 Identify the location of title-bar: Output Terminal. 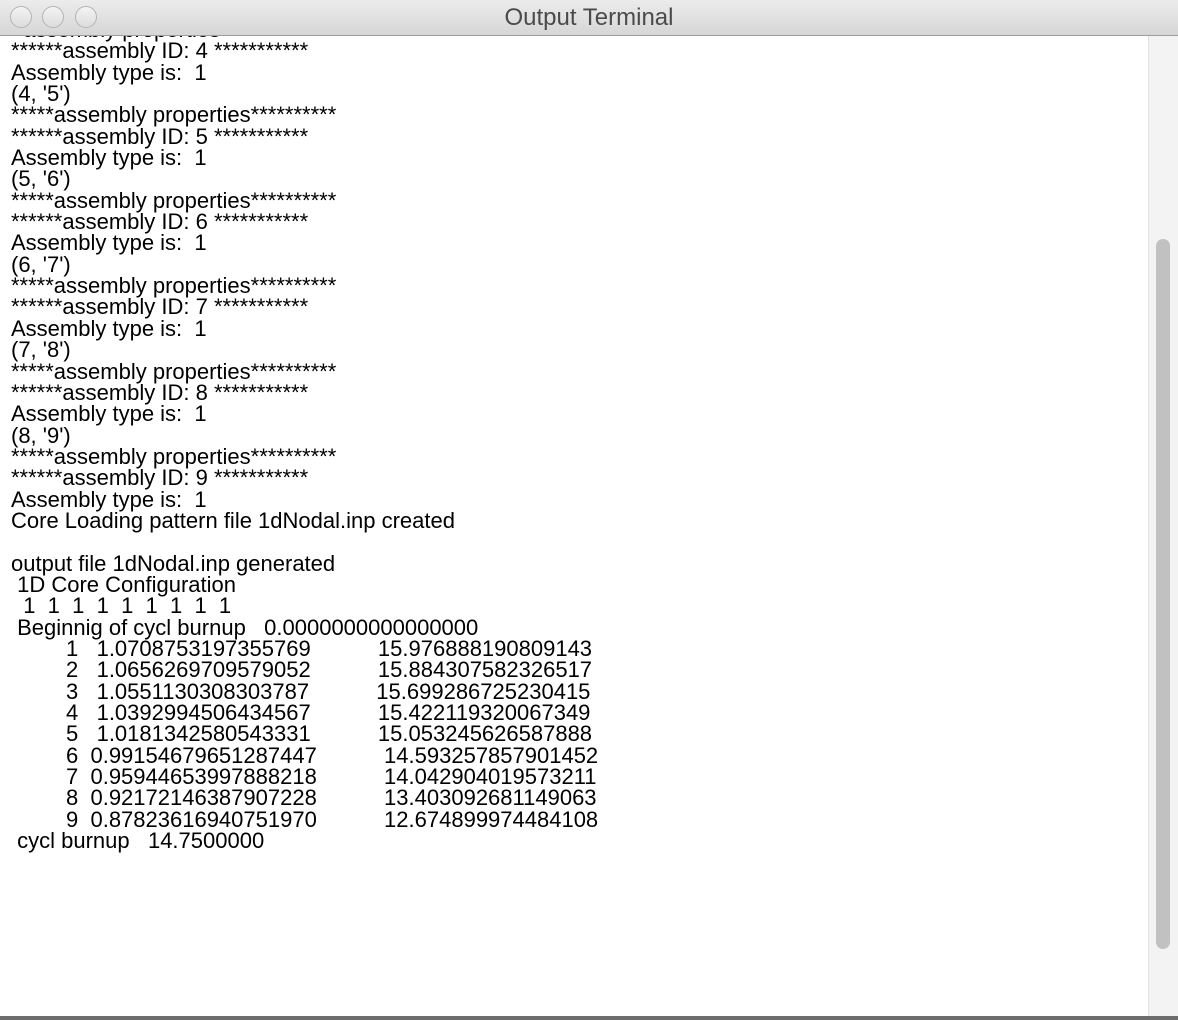
(589, 18).